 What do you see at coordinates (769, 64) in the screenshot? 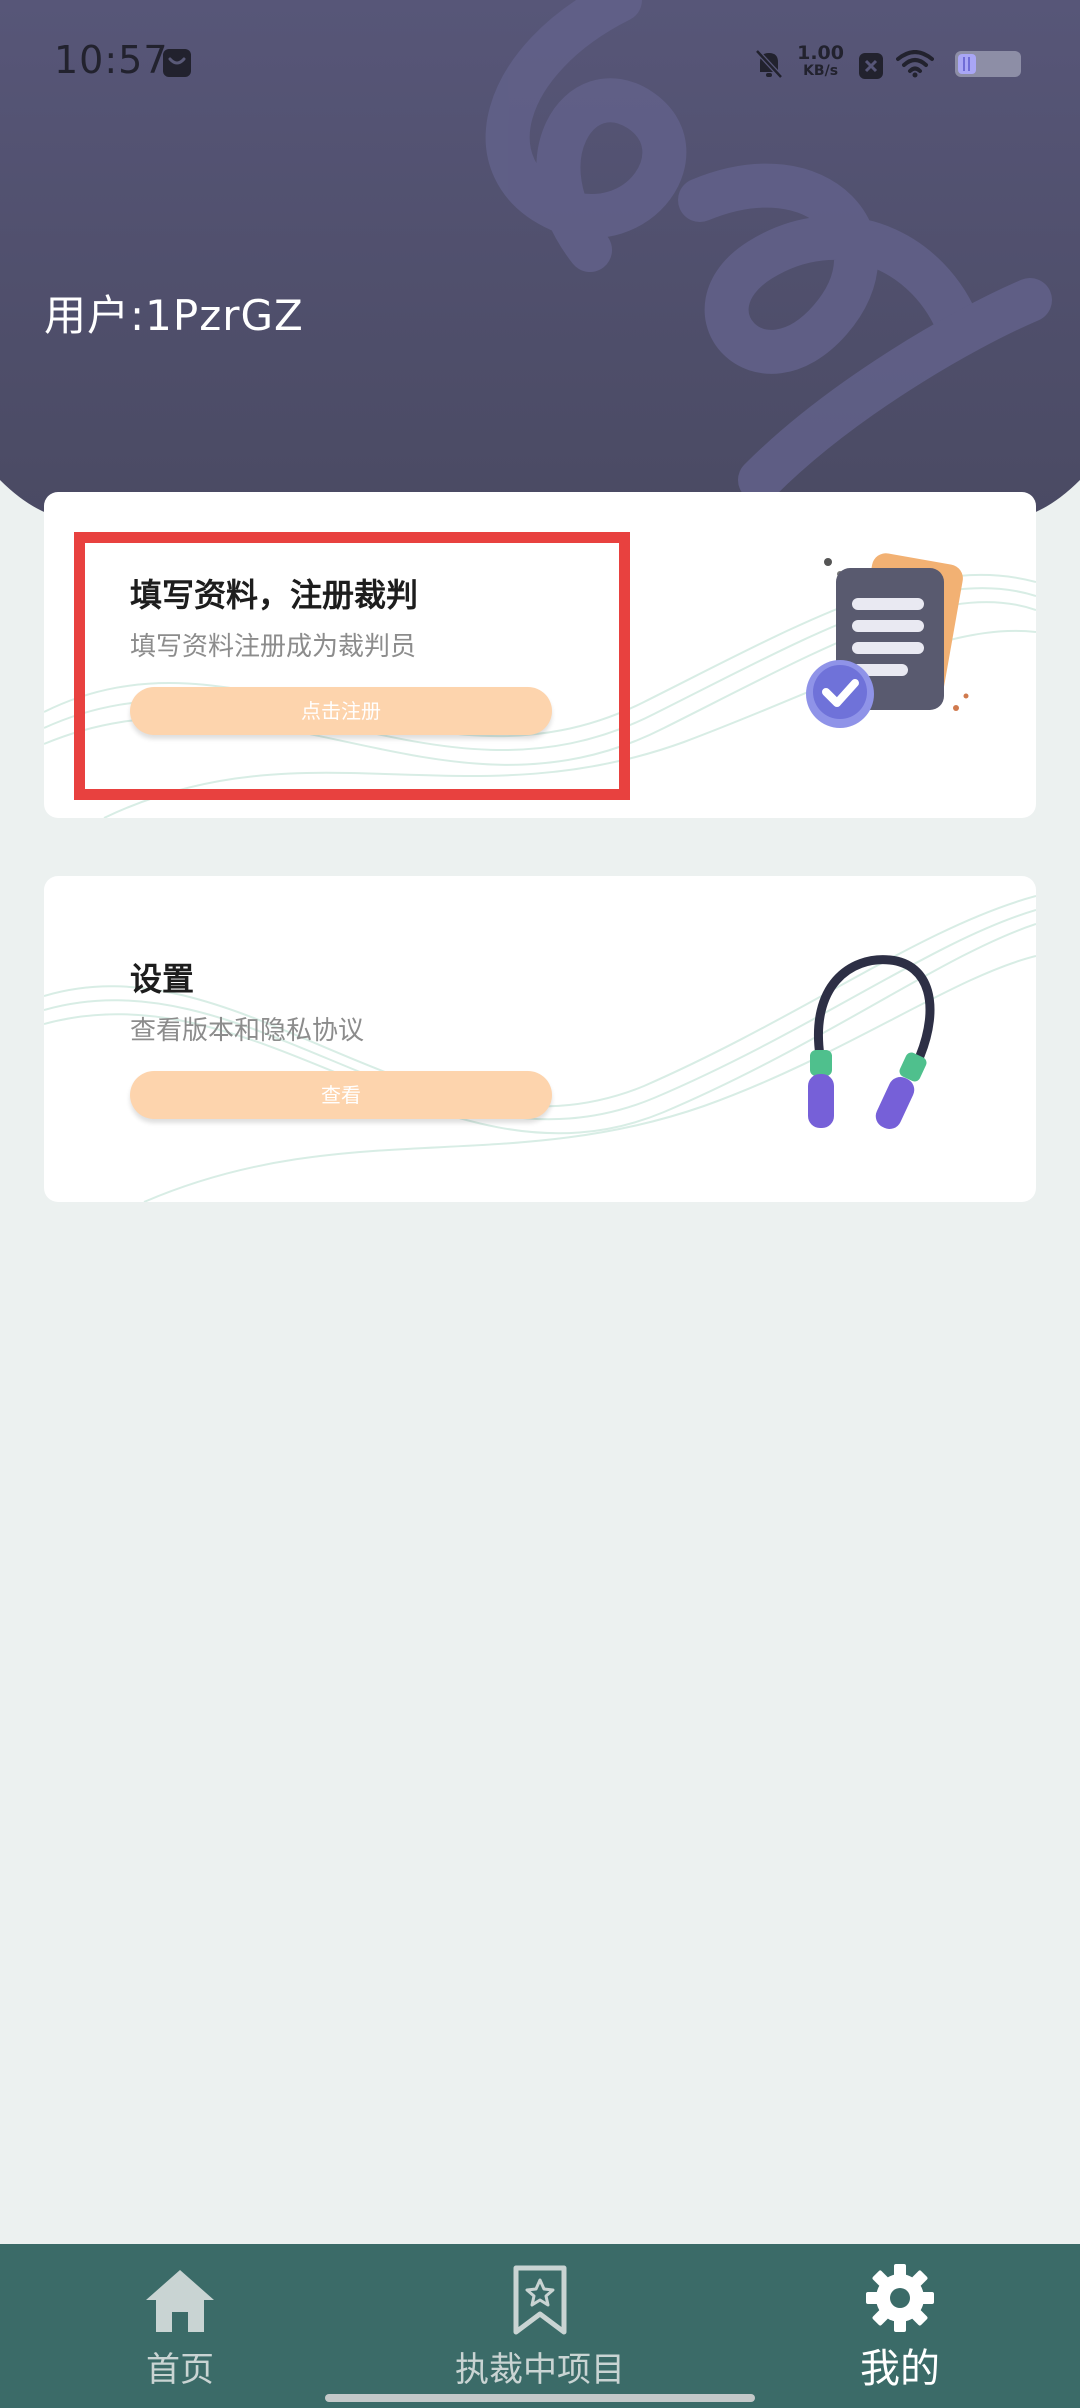
I see `mute-bell-icon` at bounding box center [769, 64].